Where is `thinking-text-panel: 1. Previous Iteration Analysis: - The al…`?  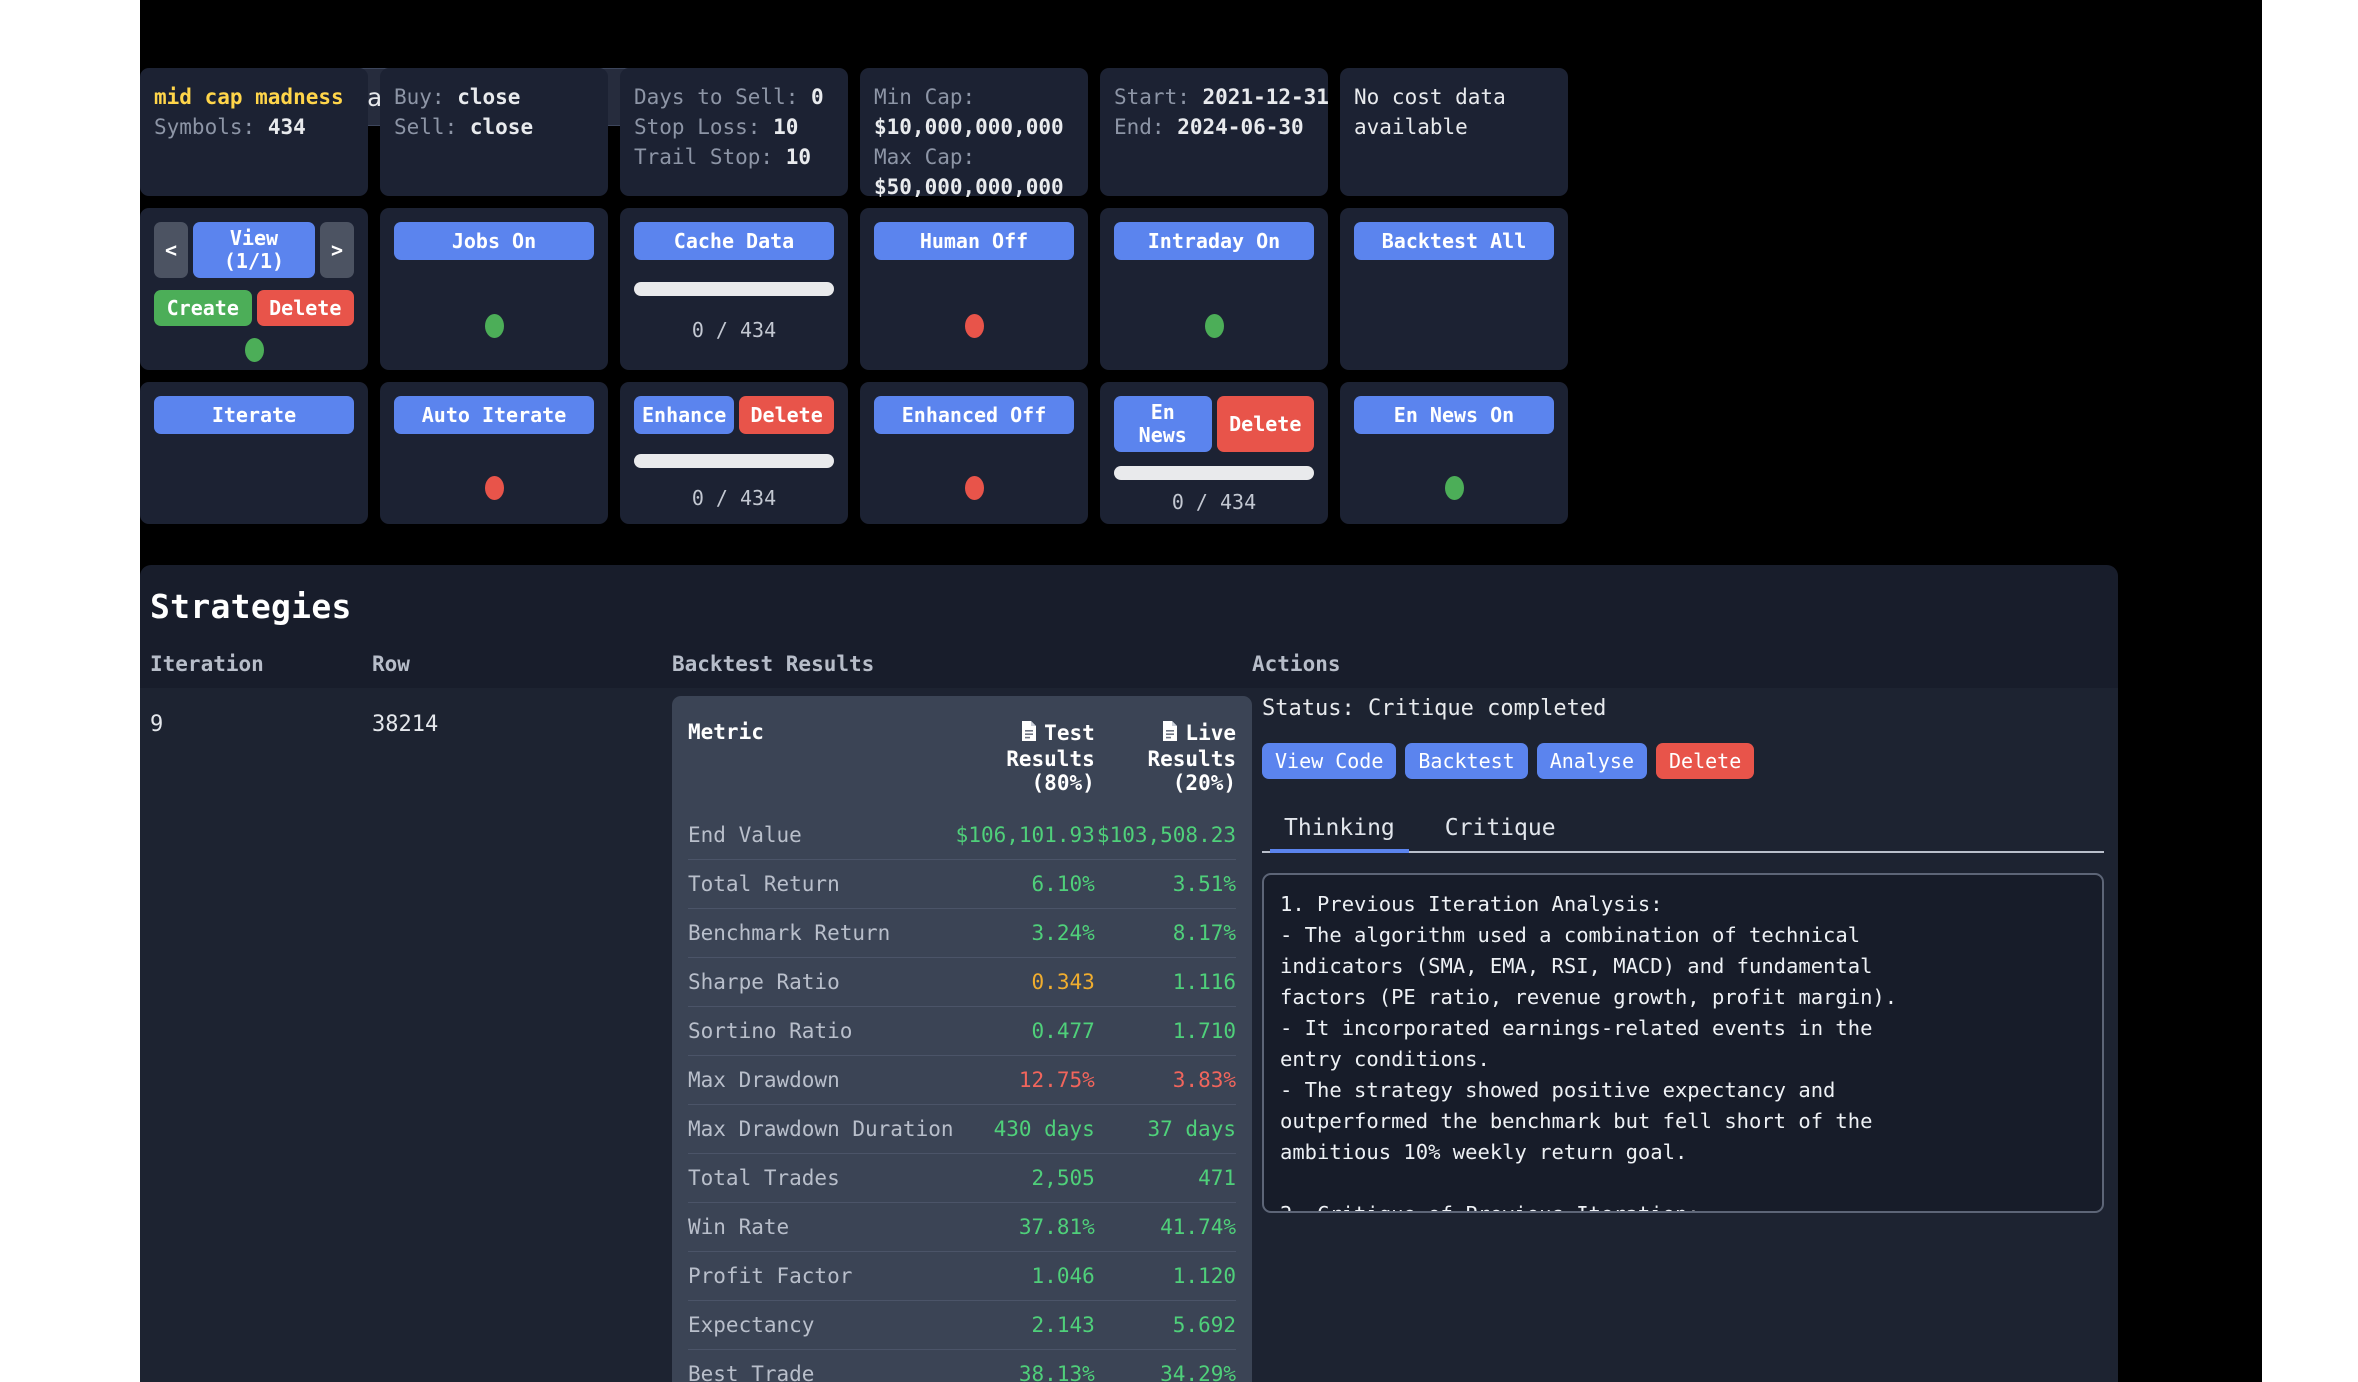 thinking-text-panel: 1. Previous Iteration Analysis: - The al… is located at coordinates (1683, 1043).